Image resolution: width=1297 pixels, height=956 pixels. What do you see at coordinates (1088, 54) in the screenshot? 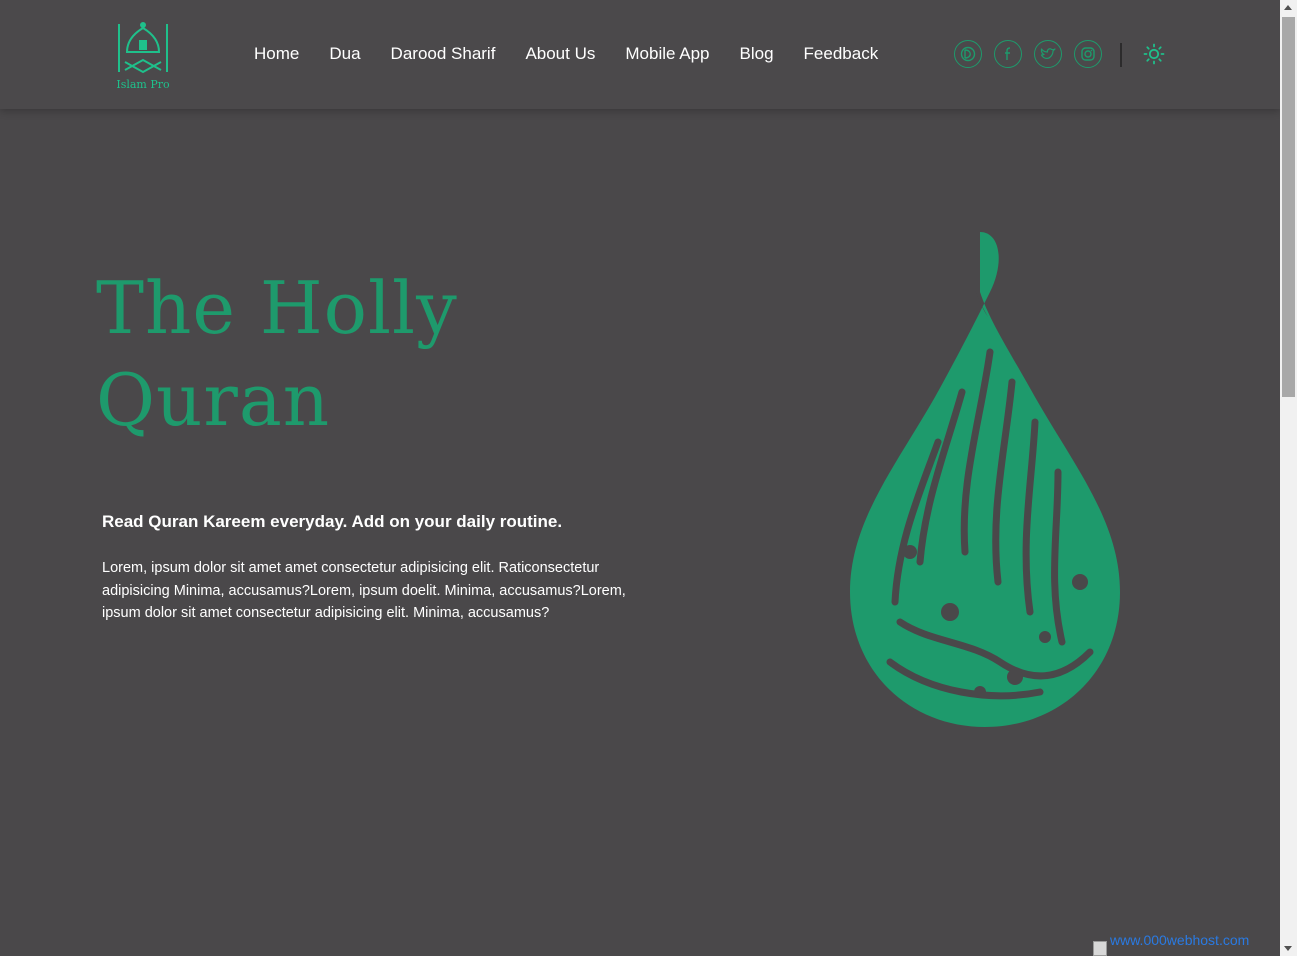
I see `instagram-icon` at bounding box center [1088, 54].